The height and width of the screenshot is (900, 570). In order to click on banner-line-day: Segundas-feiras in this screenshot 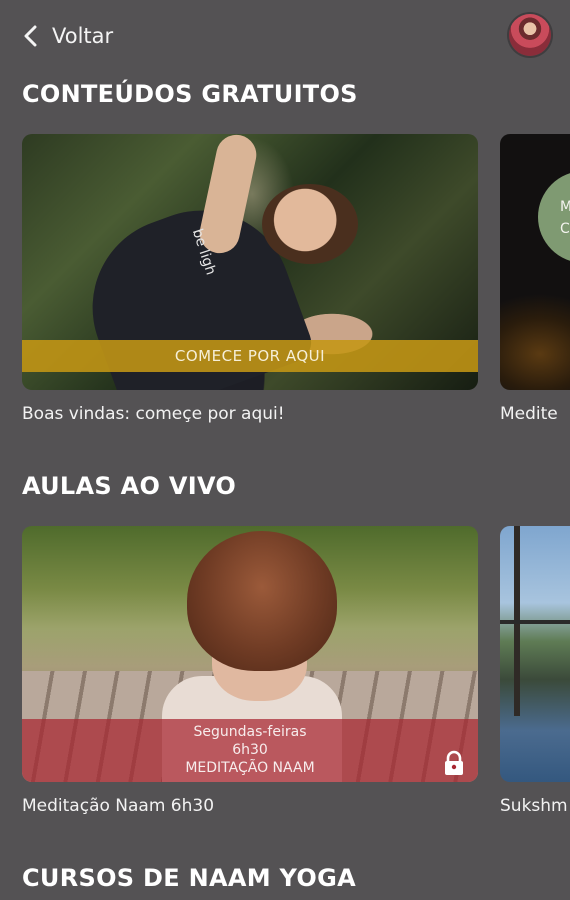, I will do `click(250, 732)`.